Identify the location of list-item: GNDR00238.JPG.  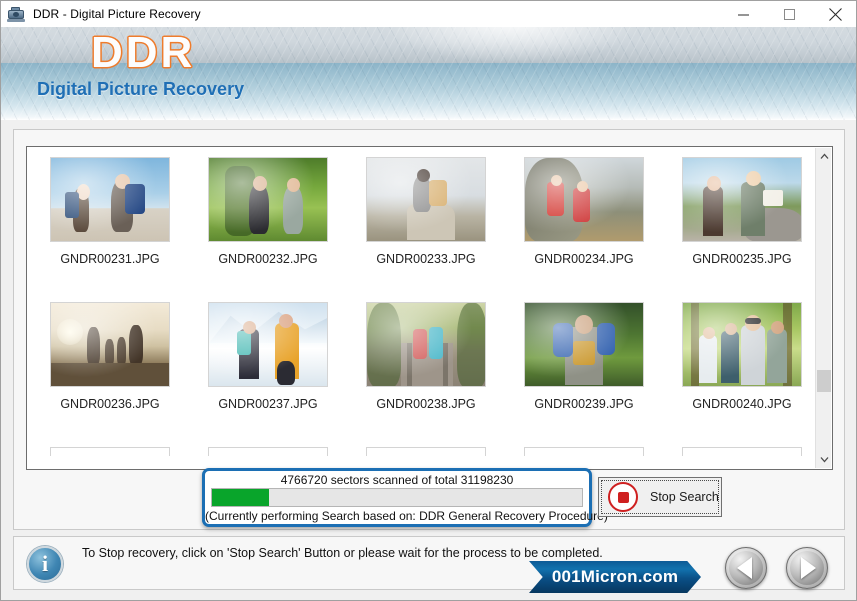
(426, 374).